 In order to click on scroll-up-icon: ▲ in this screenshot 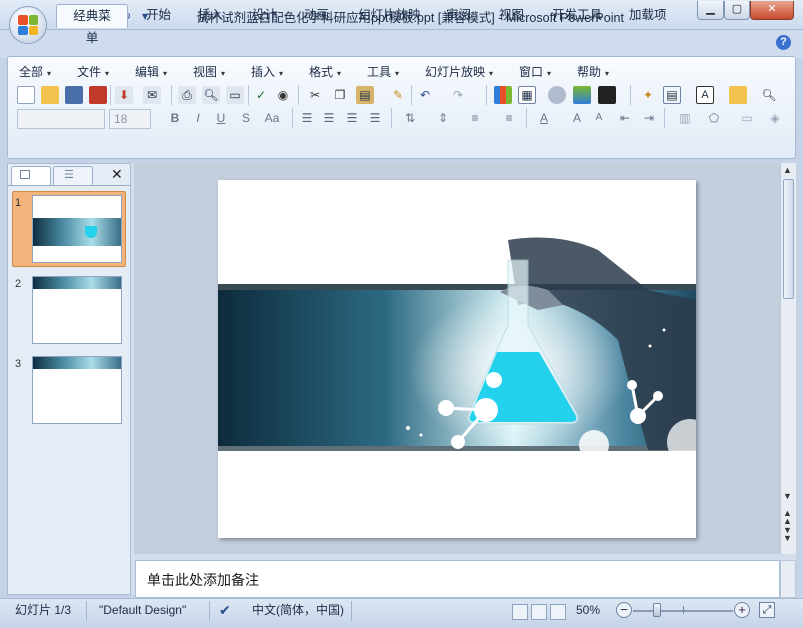, I will do `click(787, 170)`.